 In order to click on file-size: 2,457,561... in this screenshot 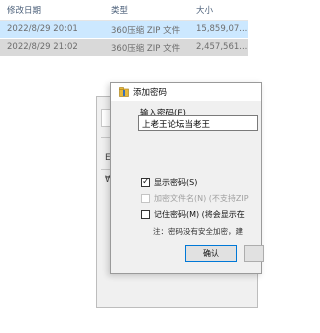, I will do `click(222, 47)`.